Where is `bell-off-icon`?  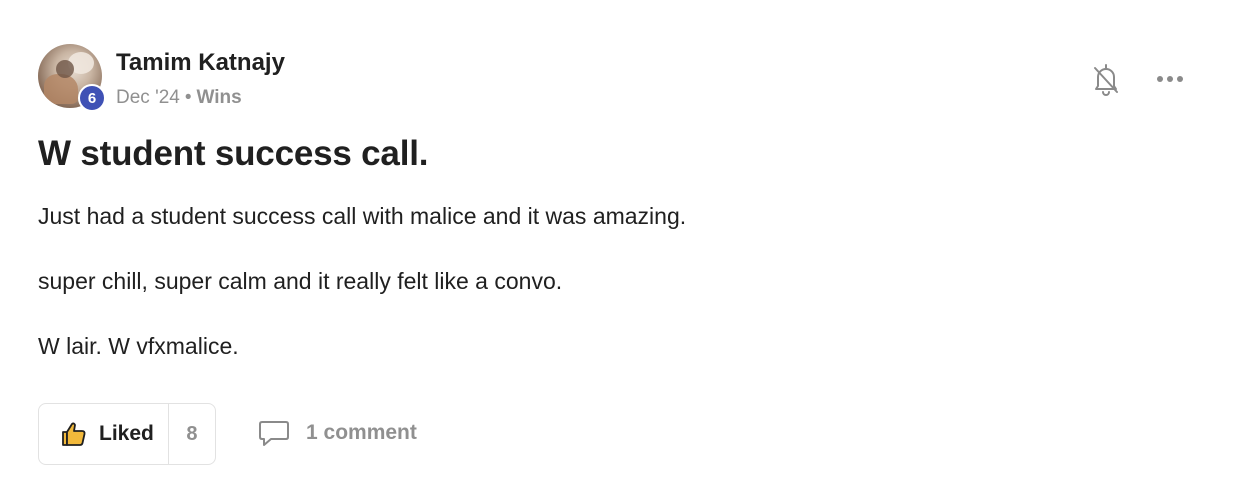 bell-off-icon is located at coordinates (1106, 79).